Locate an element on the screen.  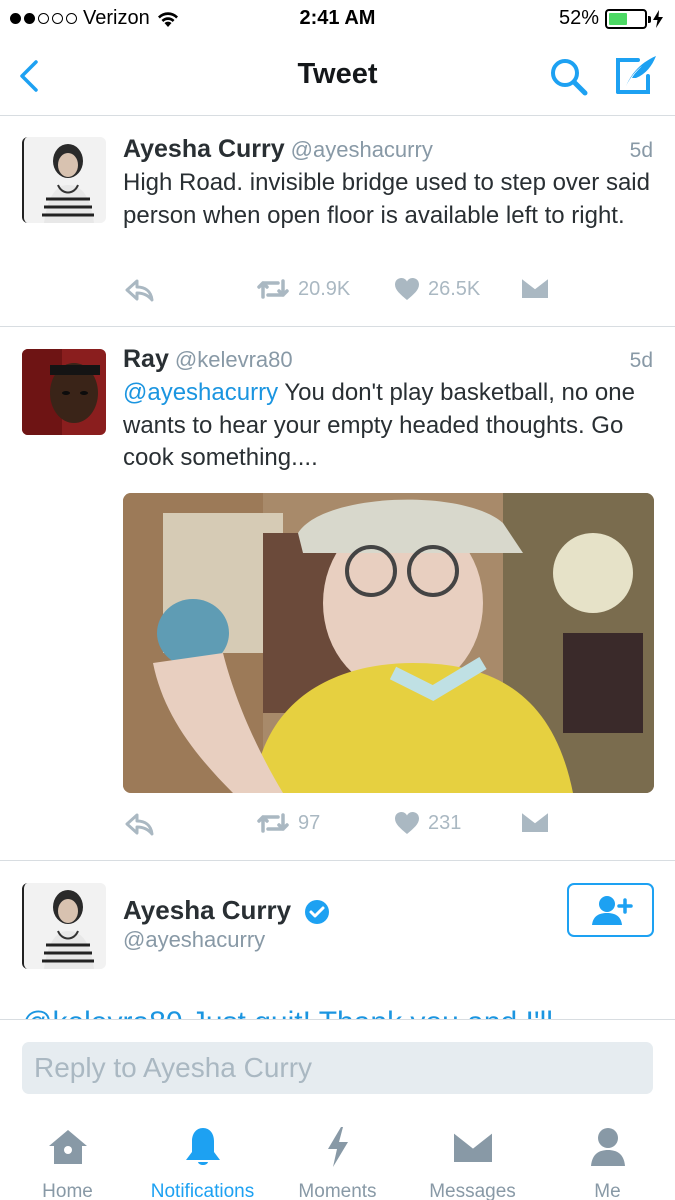
tab-notifications: Notifications is located at coordinates (202, 1162).